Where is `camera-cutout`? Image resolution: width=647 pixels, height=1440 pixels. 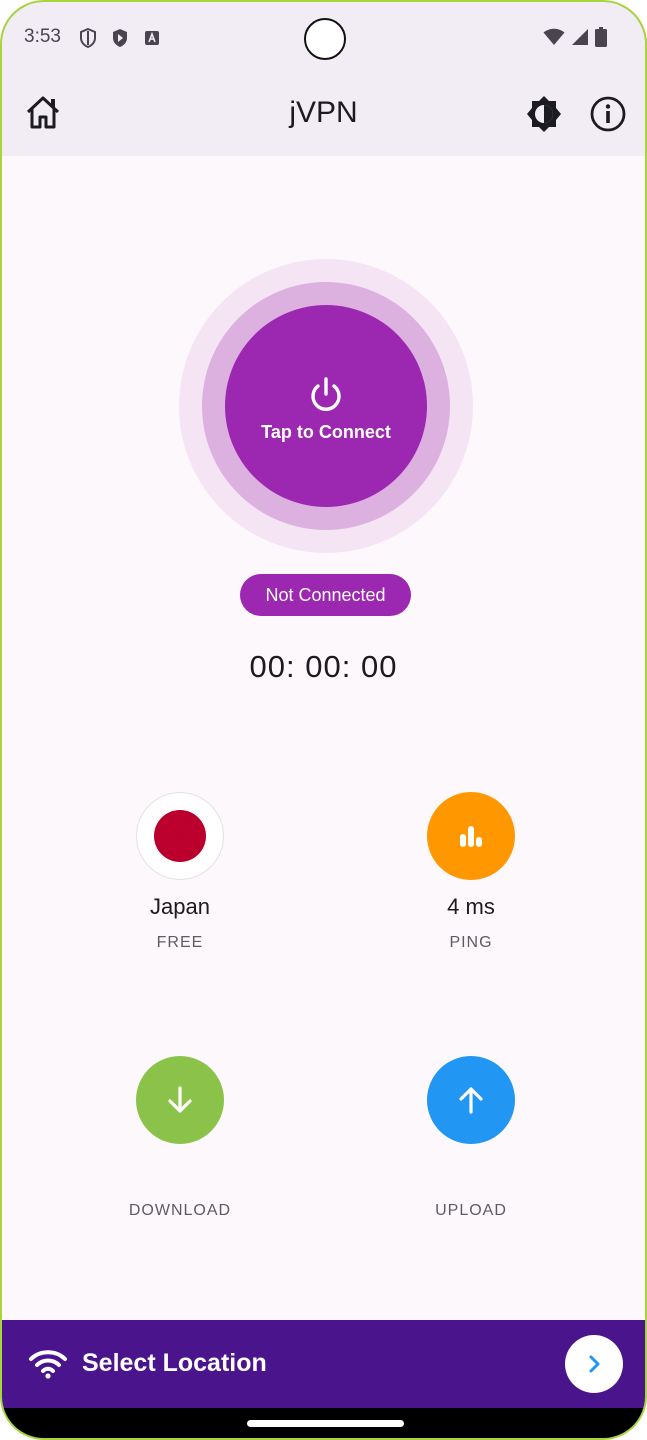 camera-cutout is located at coordinates (325, 39).